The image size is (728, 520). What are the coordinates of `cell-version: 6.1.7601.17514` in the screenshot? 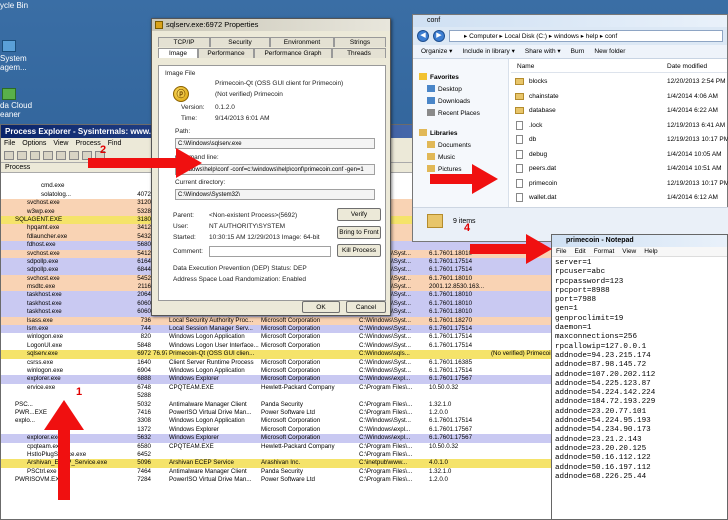 It's located at (451, 329).